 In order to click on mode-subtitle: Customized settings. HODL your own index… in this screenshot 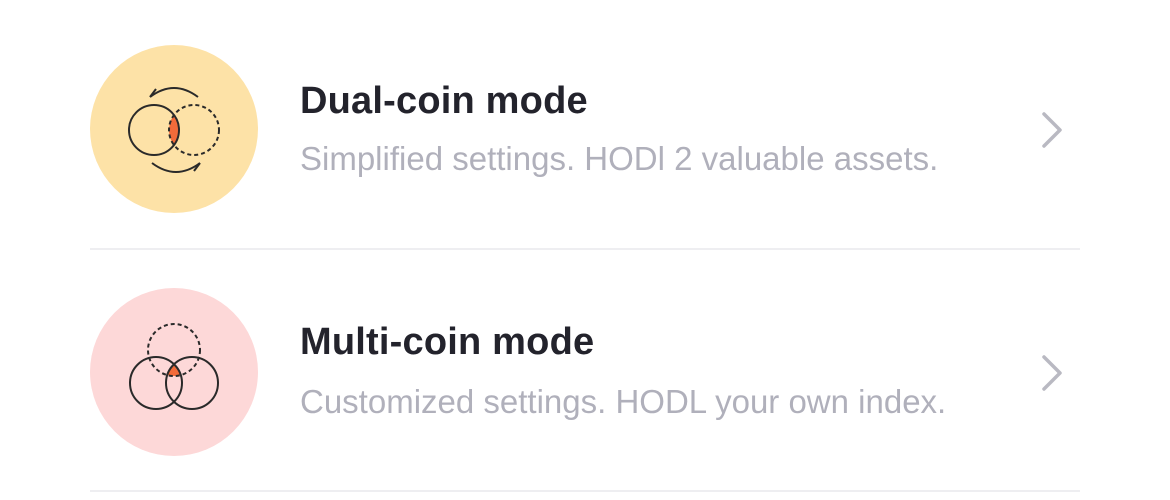, I will do `click(623, 401)`.